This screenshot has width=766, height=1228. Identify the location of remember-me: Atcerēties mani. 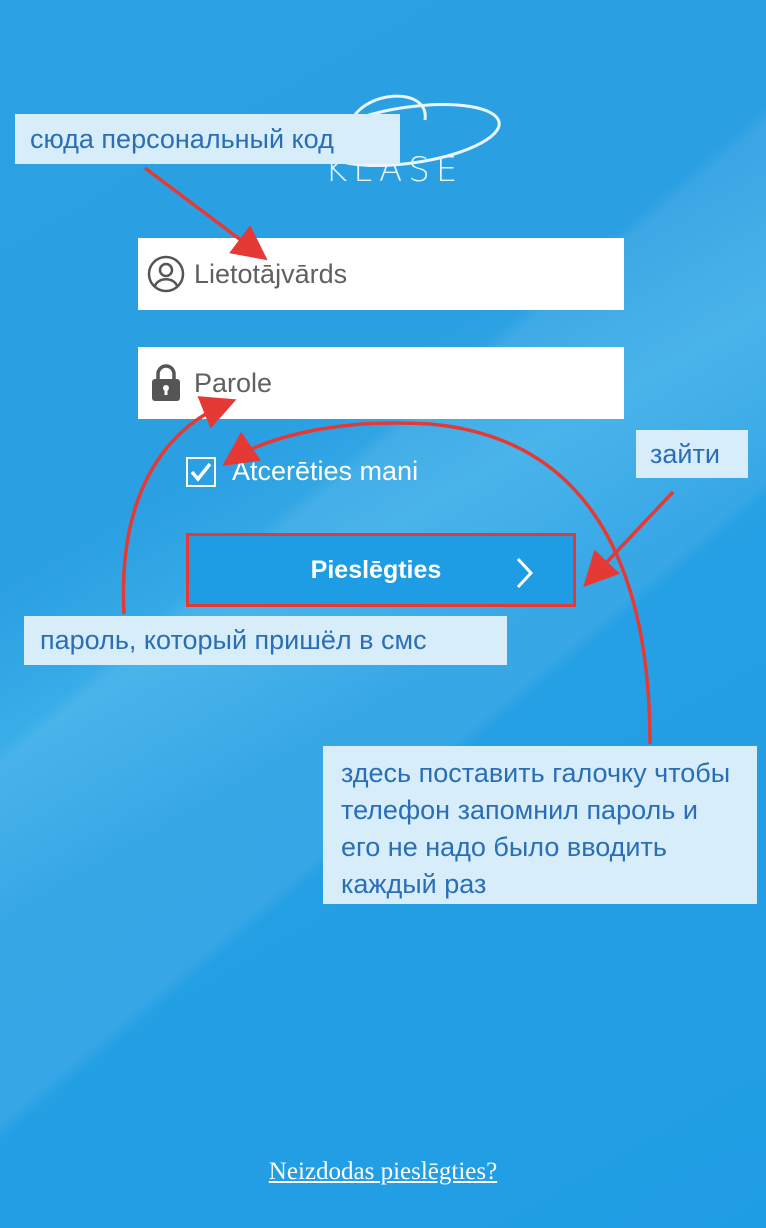
(302, 471).